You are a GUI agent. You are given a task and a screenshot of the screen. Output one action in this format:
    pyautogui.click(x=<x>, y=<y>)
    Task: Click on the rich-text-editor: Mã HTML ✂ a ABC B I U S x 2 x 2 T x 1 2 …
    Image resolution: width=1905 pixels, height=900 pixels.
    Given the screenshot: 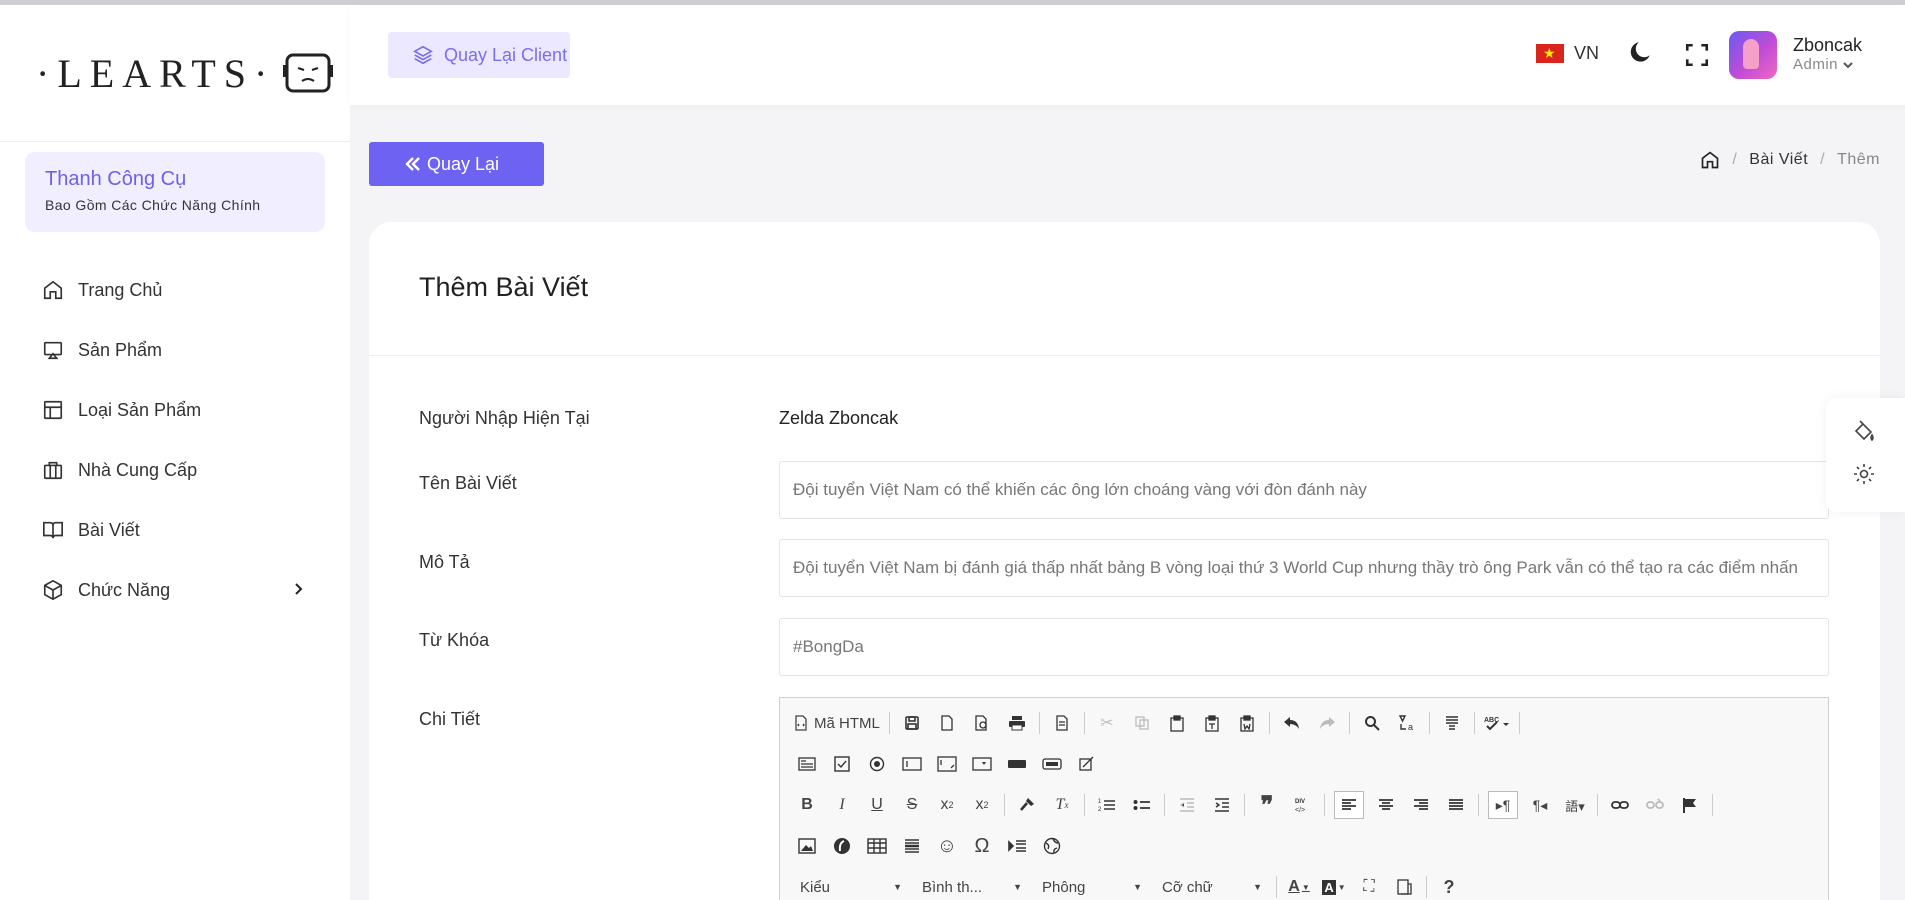 What is the action you would take?
    pyautogui.click(x=1304, y=798)
    